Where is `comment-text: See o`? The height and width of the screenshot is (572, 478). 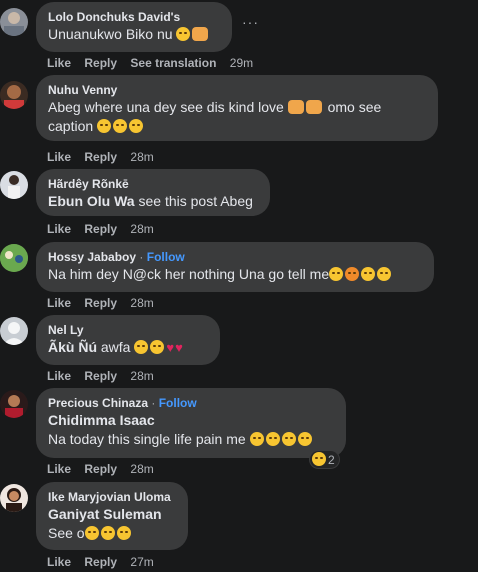 comment-text: See o is located at coordinates (112, 533).